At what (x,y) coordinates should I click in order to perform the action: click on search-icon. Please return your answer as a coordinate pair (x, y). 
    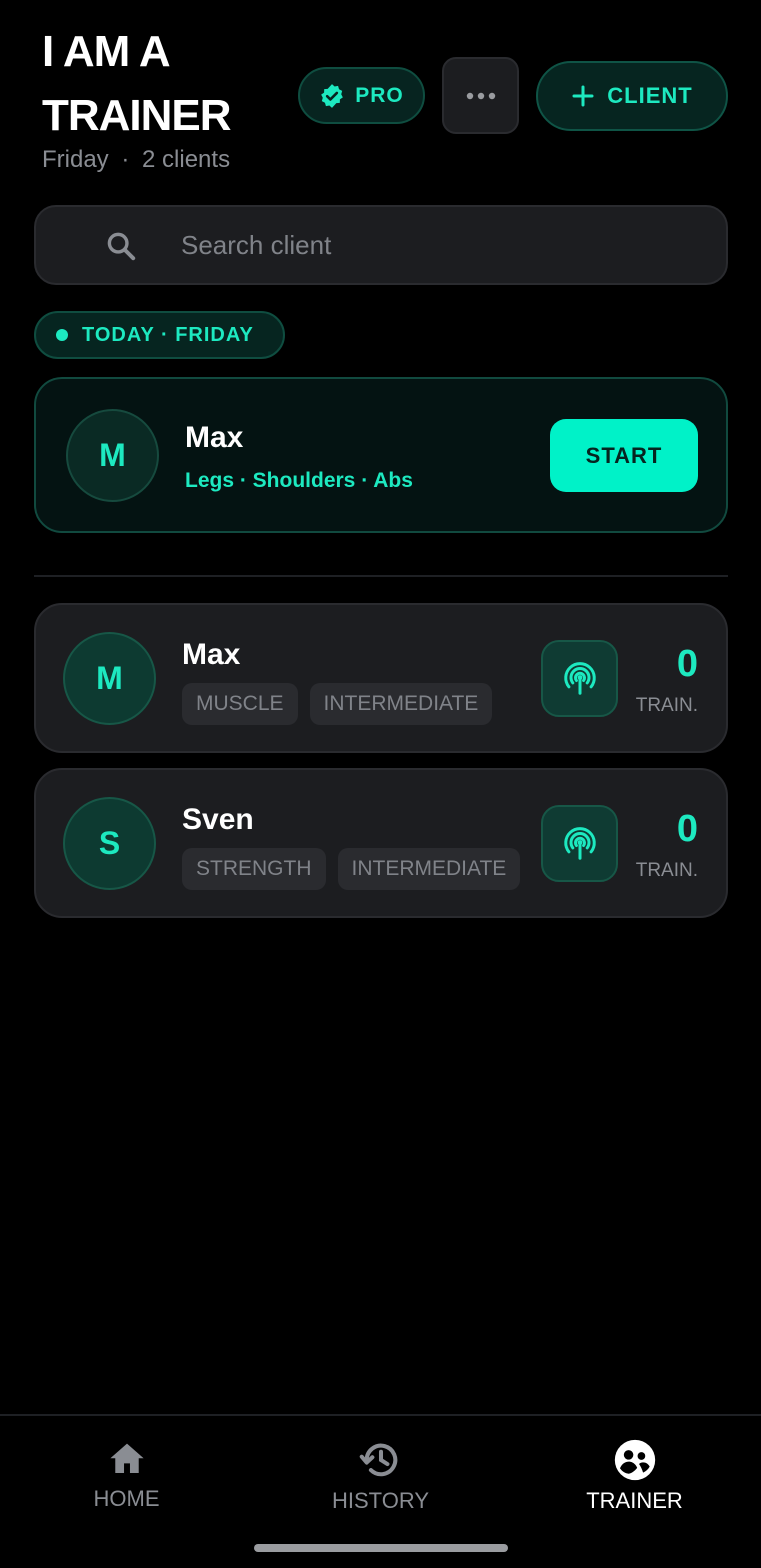
    Looking at the image, I should click on (121, 246).